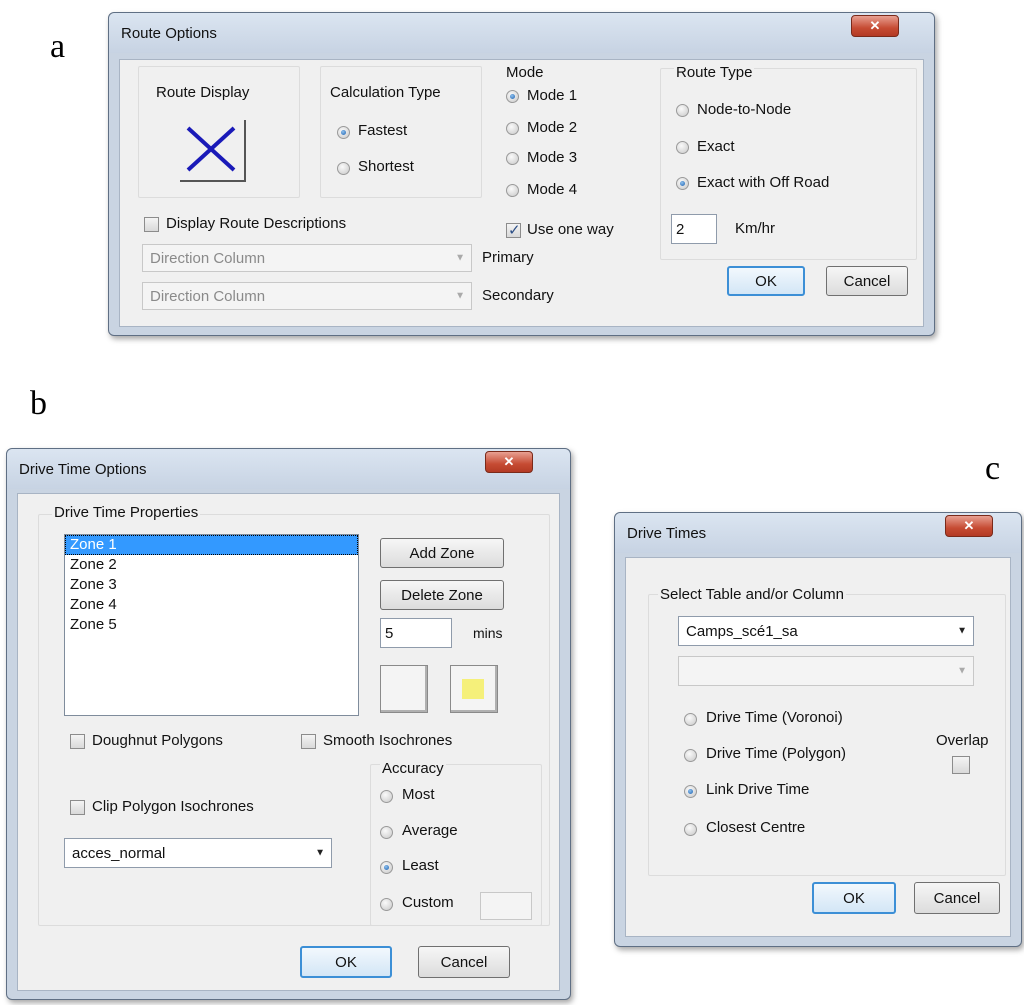 This screenshot has width=1024, height=1005. What do you see at coordinates (386, 904) in the screenshot?
I see `accuracy-custom-radio` at bounding box center [386, 904].